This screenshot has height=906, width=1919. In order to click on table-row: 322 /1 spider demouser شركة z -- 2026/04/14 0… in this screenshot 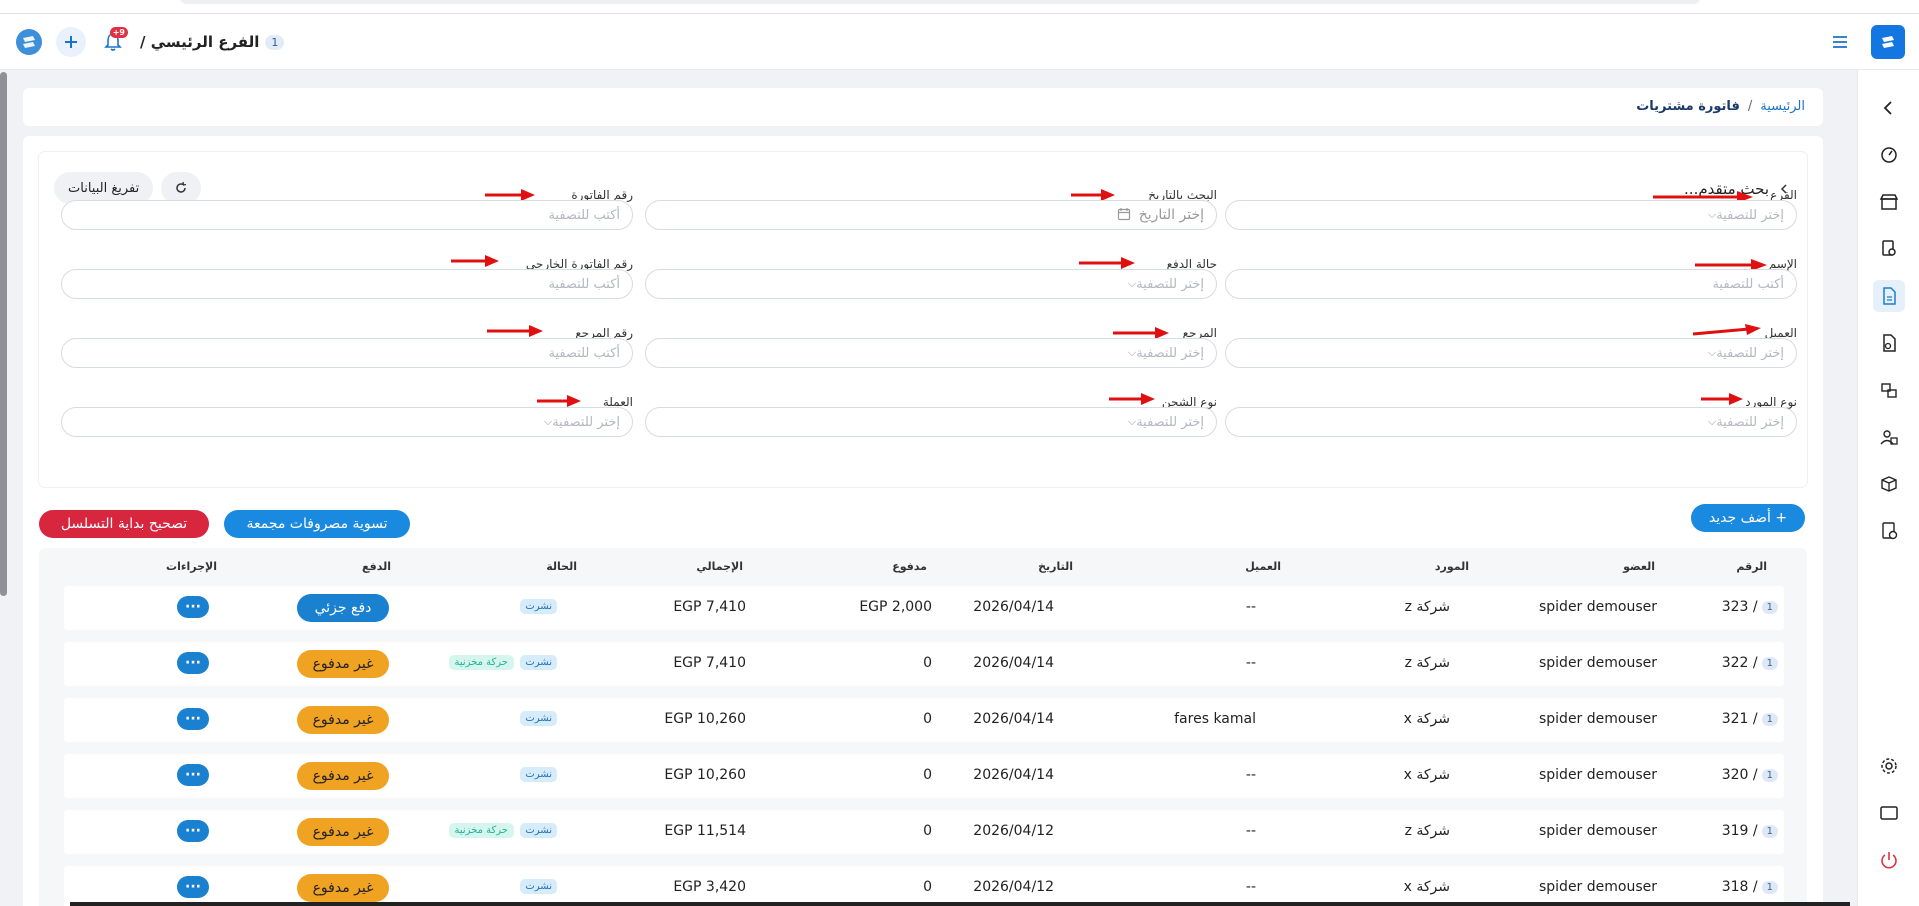, I will do `click(924, 664)`.